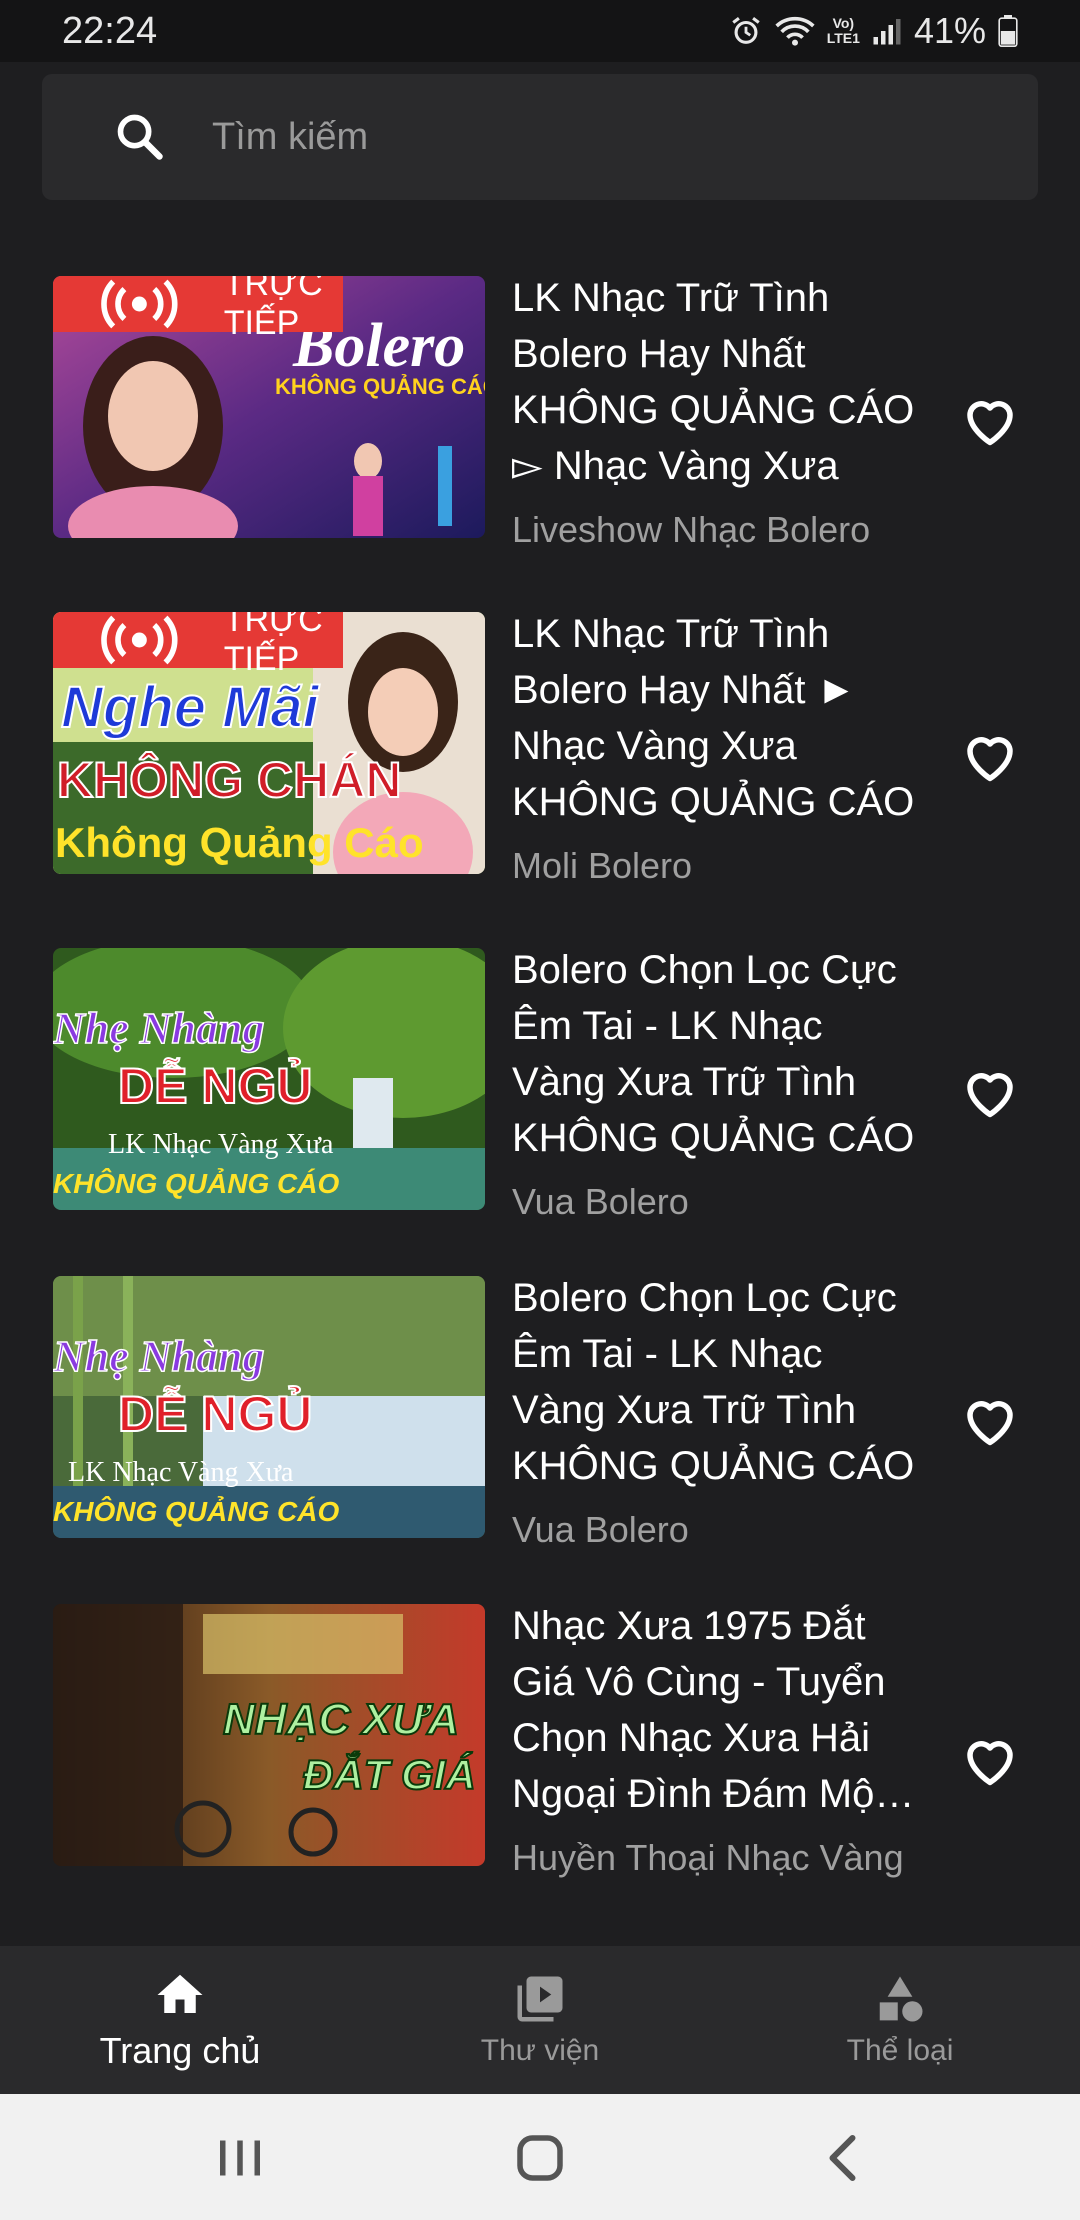 The height and width of the screenshot is (2220, 1080). Describe the element at coordinates (845, 2158) in the screenshot. I see `back-icon` at that location.